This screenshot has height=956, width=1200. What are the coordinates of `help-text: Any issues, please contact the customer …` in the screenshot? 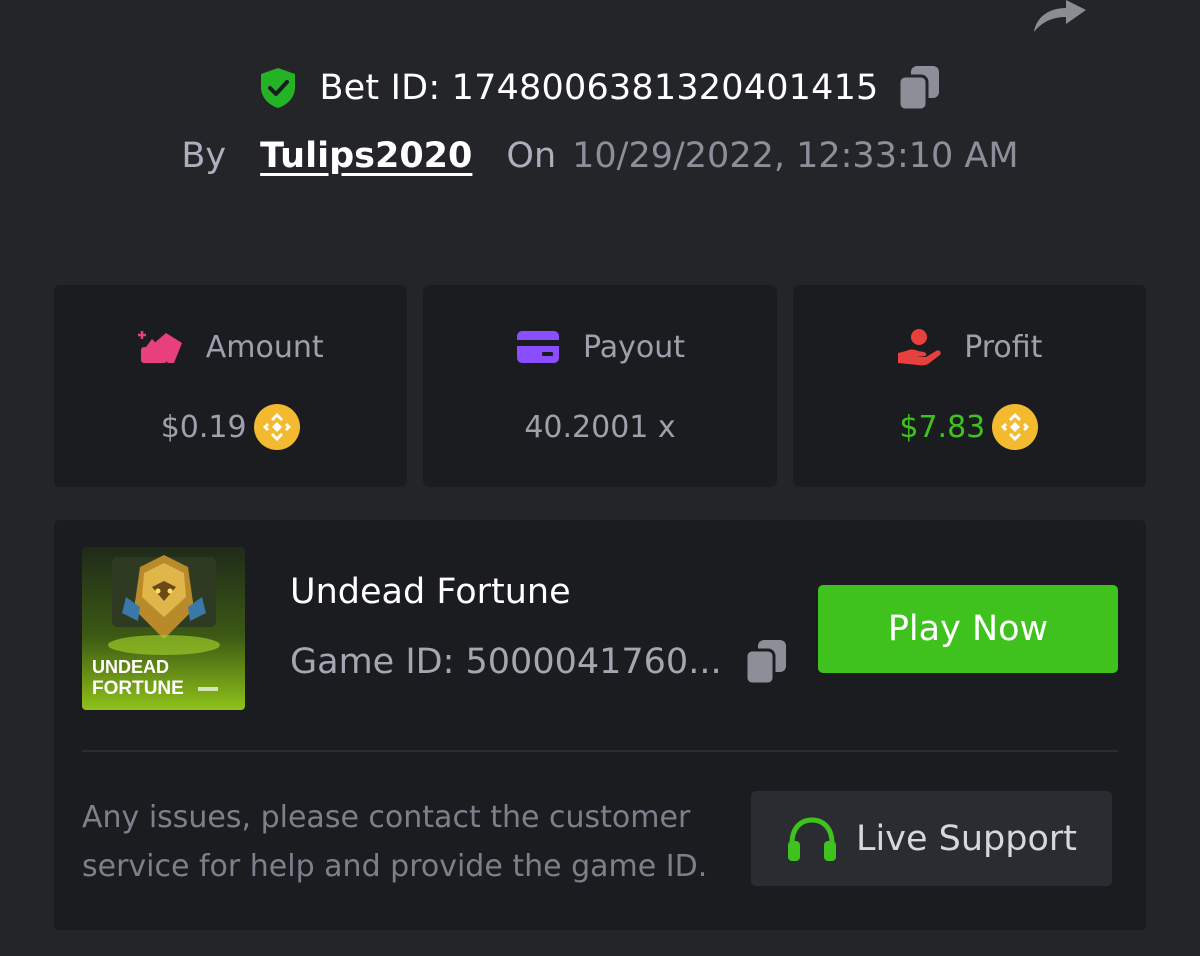 It's located at (395, 842).